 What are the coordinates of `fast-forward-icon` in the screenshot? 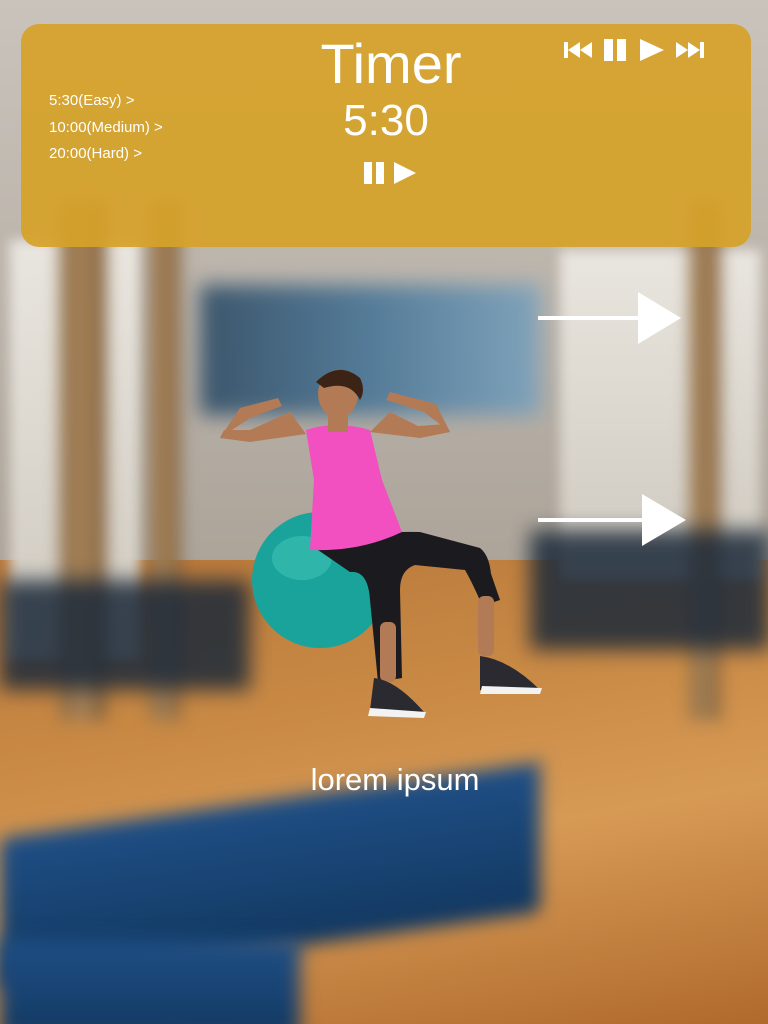 It's located at (690, 50).